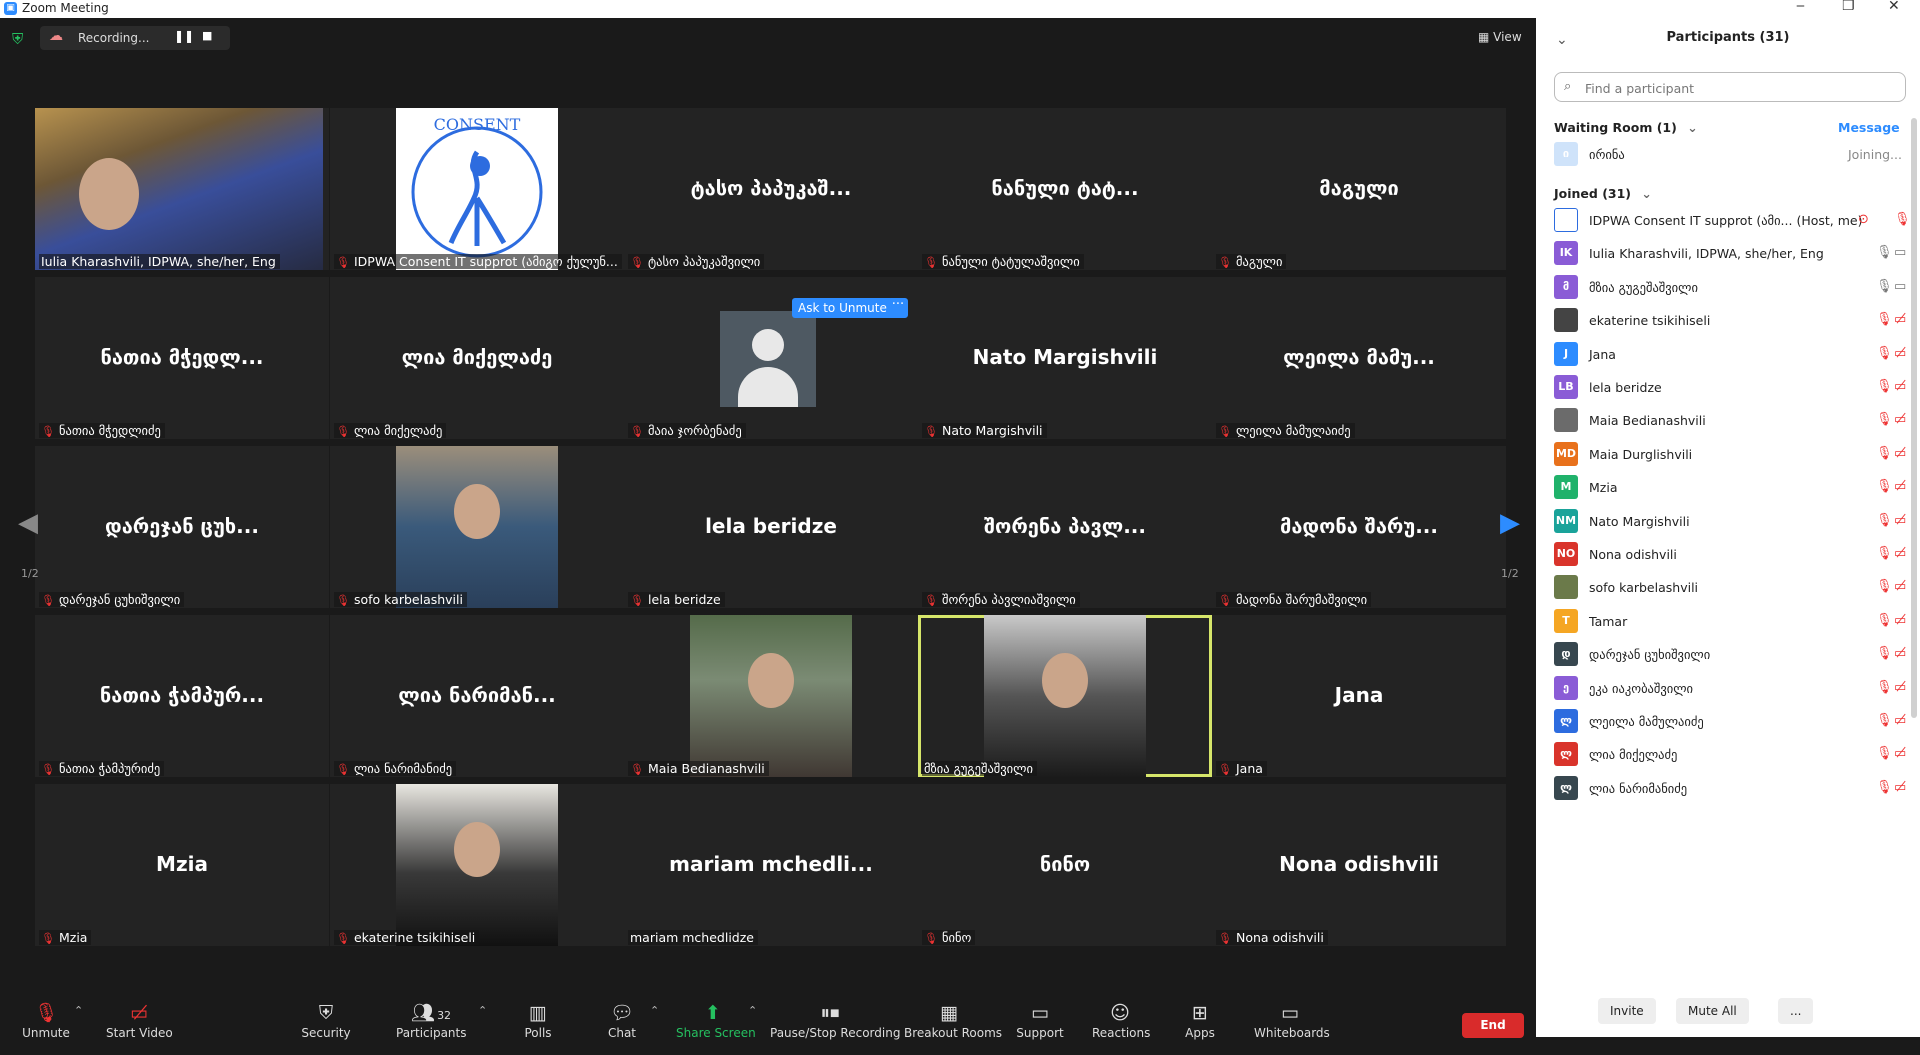  Describe the element at coordinates (477, 358) in the screenshot. I see `video-tile: ლია მიქელაძე 🎙︎ ლია მიქელაძე` at that location.